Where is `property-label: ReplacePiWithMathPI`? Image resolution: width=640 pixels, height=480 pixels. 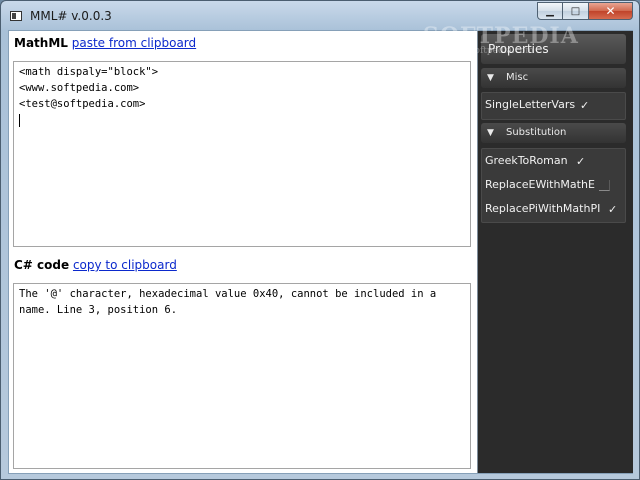
property-label: ReplacePiWithMathPI is located at coordinates (543, 208).